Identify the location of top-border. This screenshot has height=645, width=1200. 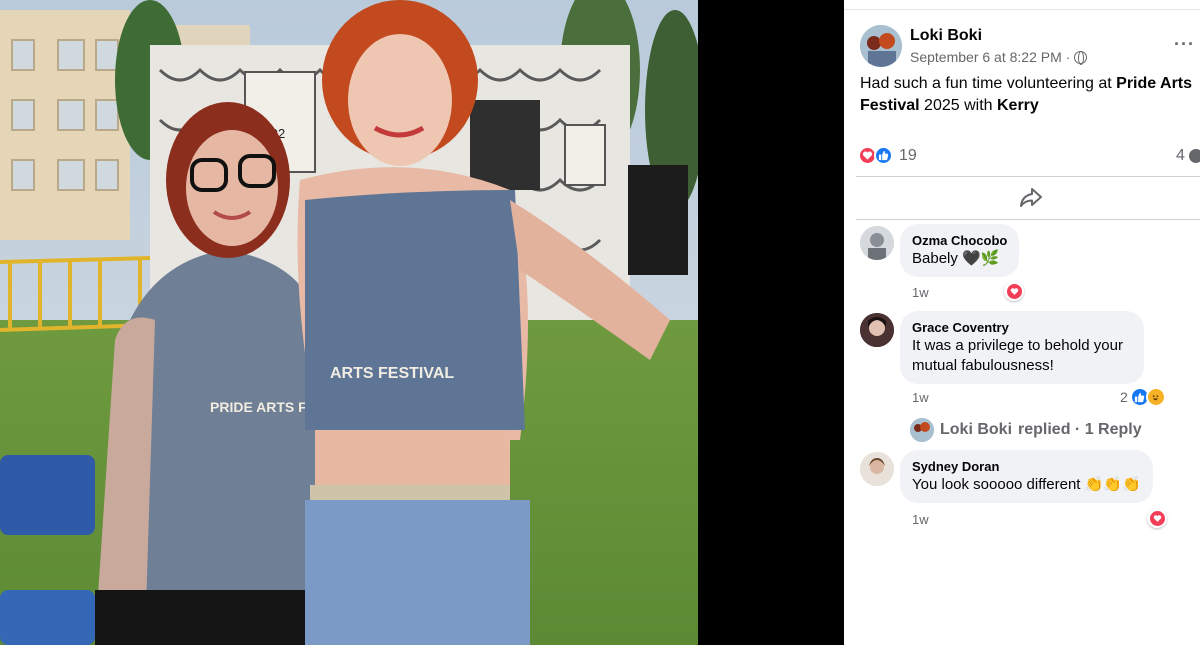
(1022, 5).